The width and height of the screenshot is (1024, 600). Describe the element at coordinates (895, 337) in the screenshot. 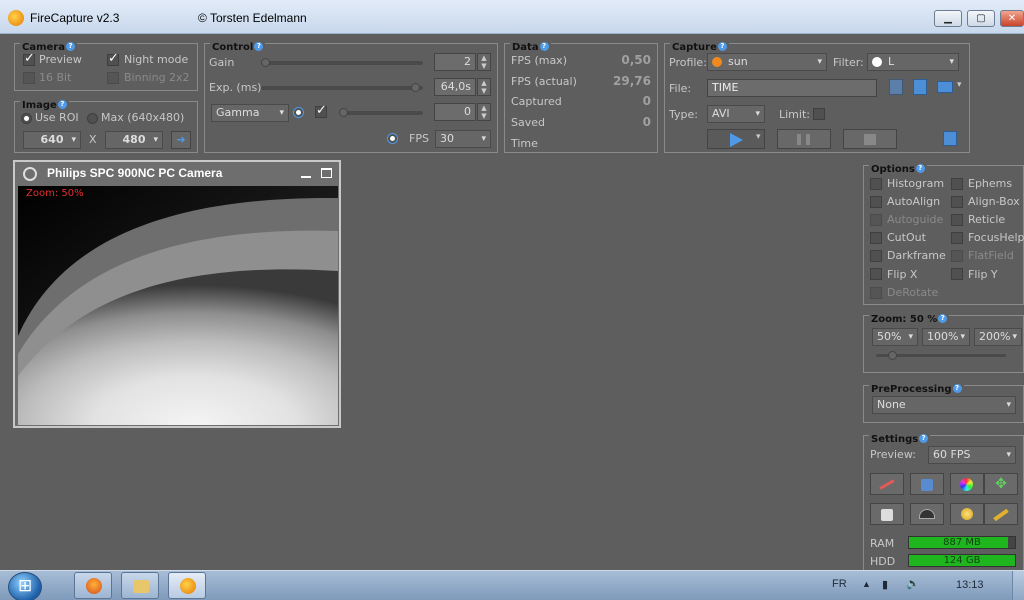

I see `zoom-50-button: 50% ▾` at that location.